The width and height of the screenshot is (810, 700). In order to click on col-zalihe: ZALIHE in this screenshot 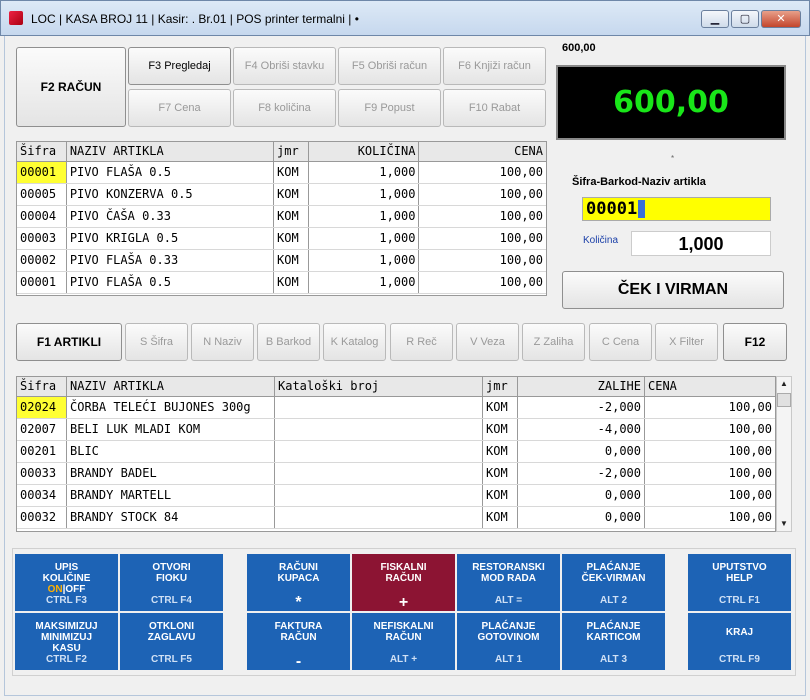, I will do `click(581, 386)`.